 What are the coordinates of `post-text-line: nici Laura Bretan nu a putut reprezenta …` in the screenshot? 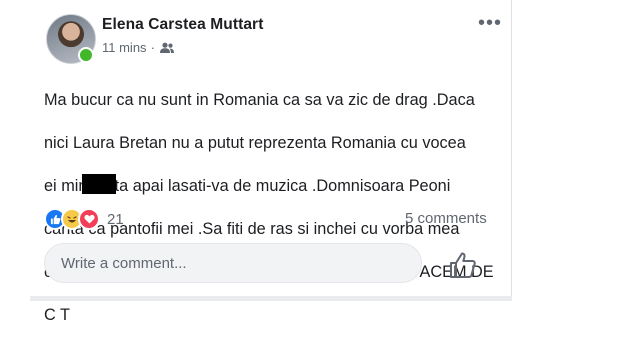 It's located at (255, 142).